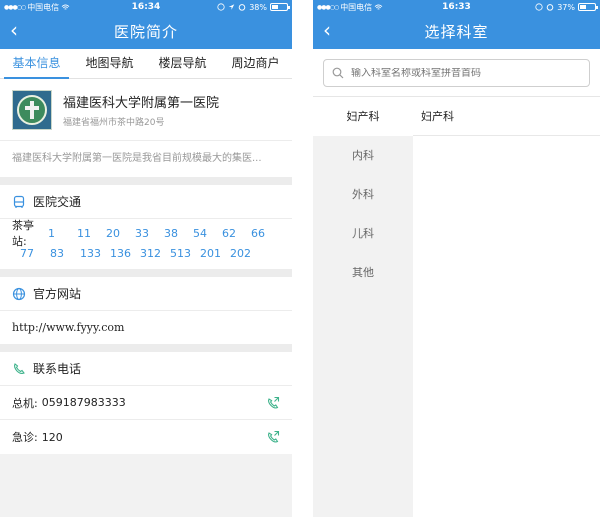  What do you see at coordinates (207, 233) in the screenshot?
I see `bus-line-number: 54` at bounding box center [207, 233].